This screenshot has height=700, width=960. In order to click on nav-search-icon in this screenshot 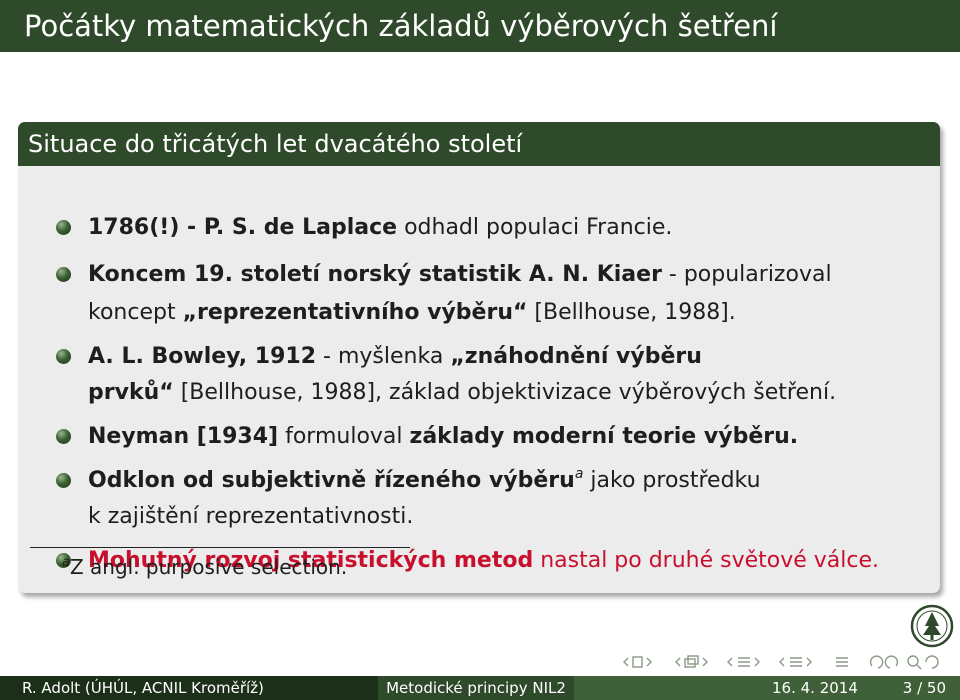, I will do `click(913, 661)`.